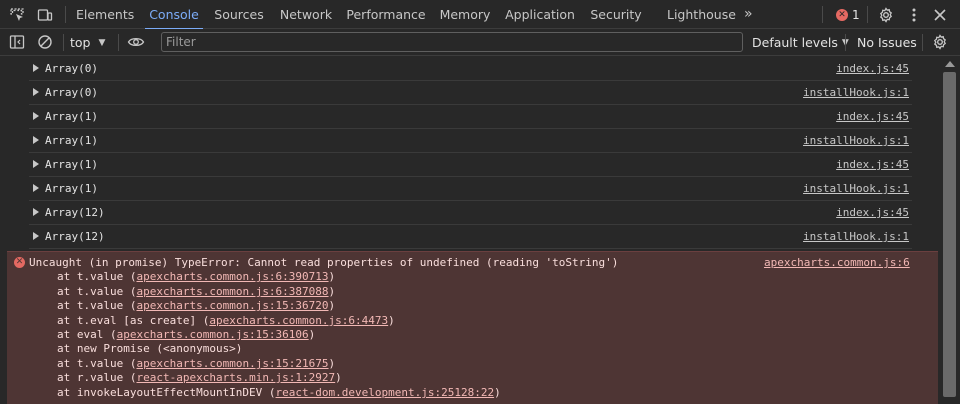 This screenshot has height=404, width=960. Describe the element at coordinates (87, 334) in the screenshot. I see `frame-text: at eval (` at that location.